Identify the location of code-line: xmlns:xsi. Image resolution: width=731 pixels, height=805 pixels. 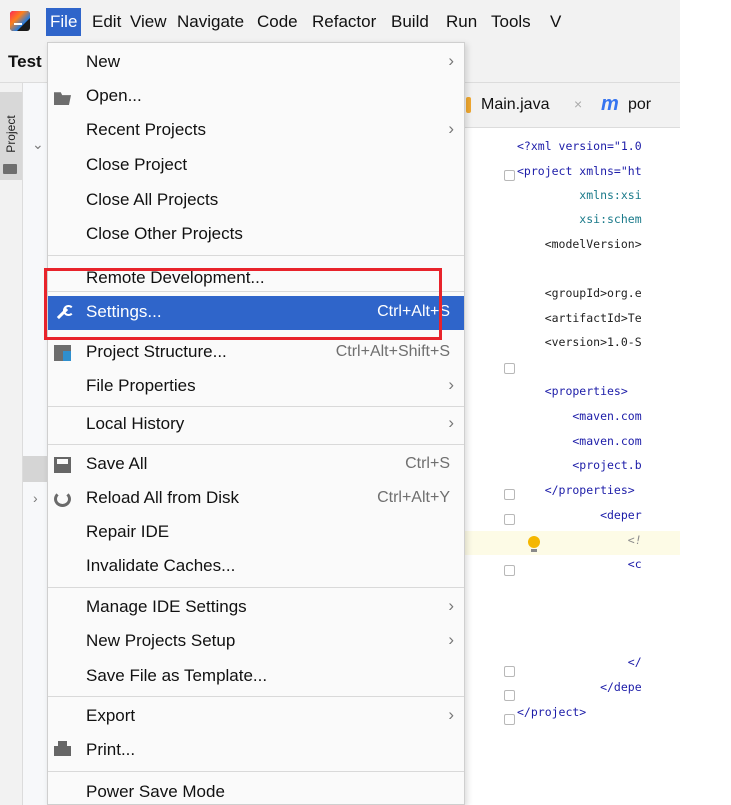
(579, 195).